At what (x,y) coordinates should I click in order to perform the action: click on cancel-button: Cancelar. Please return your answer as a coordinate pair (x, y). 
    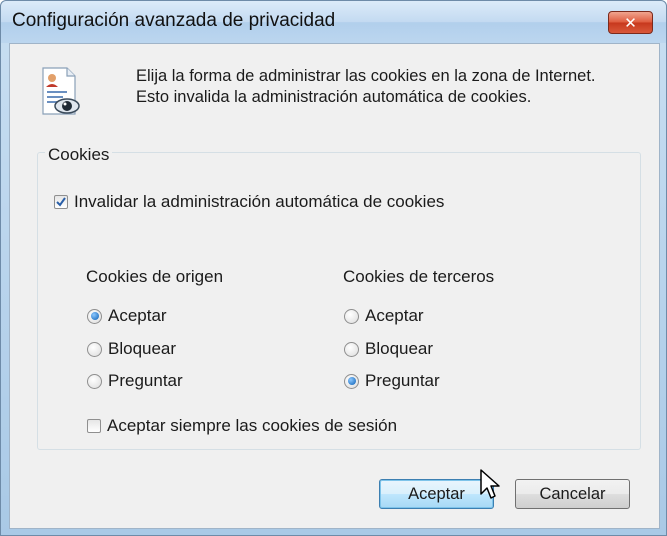
    Looking at the image, I should click on (572, 494).